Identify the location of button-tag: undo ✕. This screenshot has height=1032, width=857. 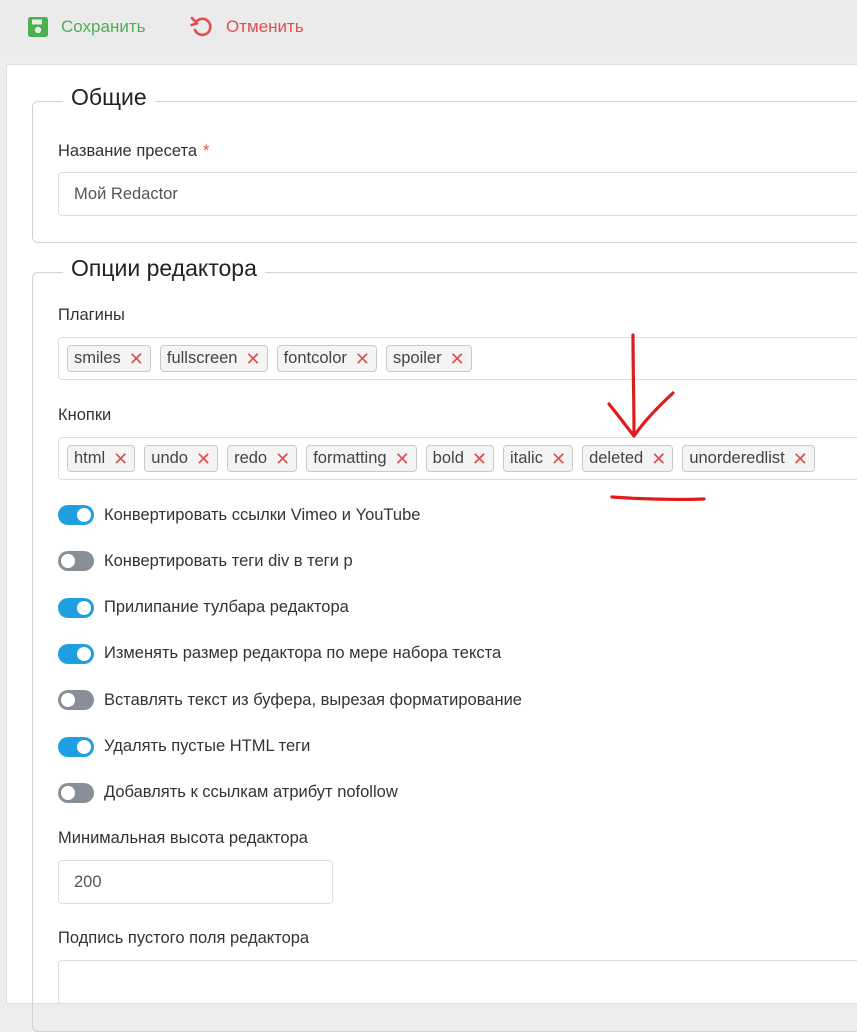
(181, 458).